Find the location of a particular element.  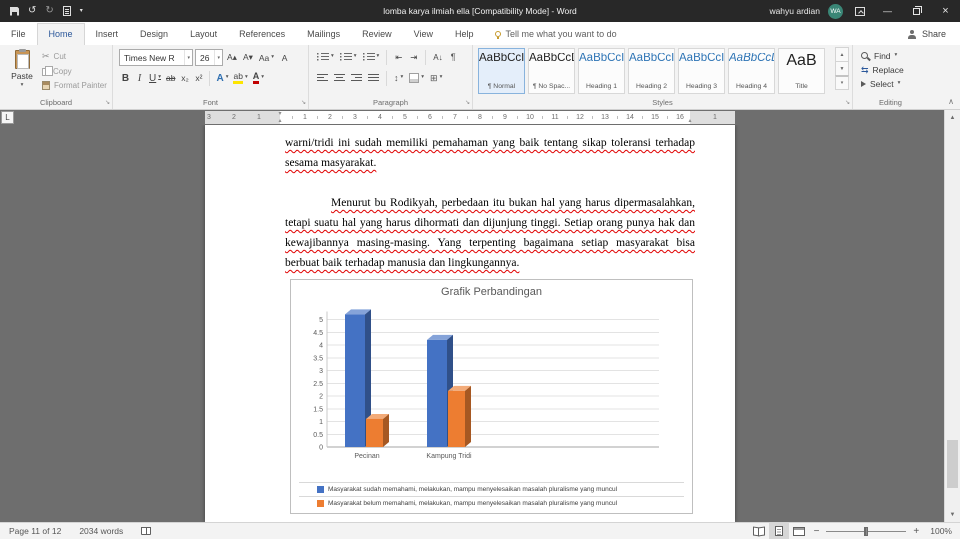

bullets-button: ▾ is located at coordinates (325, 57).